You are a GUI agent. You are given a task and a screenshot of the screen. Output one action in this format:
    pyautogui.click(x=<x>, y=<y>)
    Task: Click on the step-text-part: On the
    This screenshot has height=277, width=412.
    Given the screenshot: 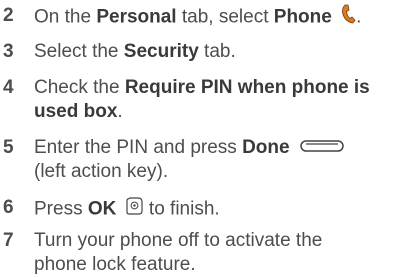 What is the action you would take?
    pyautogui.click(x=65, y=17)
    